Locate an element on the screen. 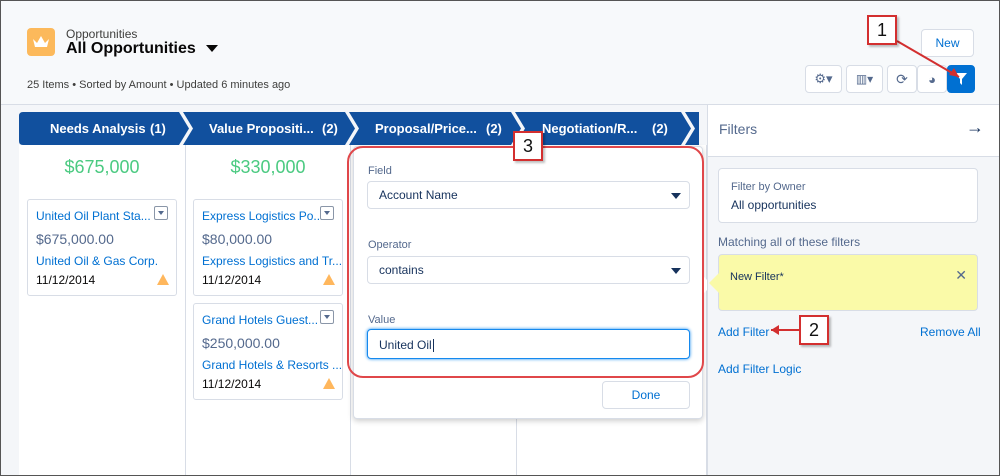  callout-1: 1 is located at coordinates (882, 30).